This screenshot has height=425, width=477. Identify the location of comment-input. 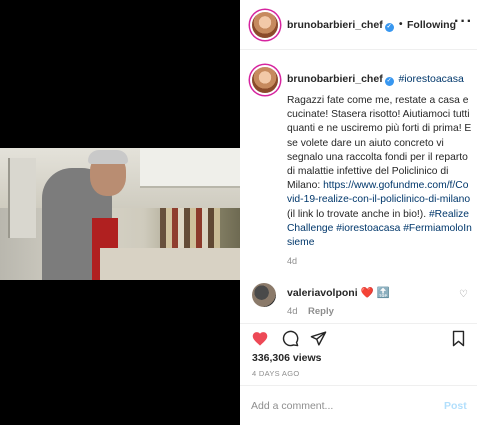
(338, 406).